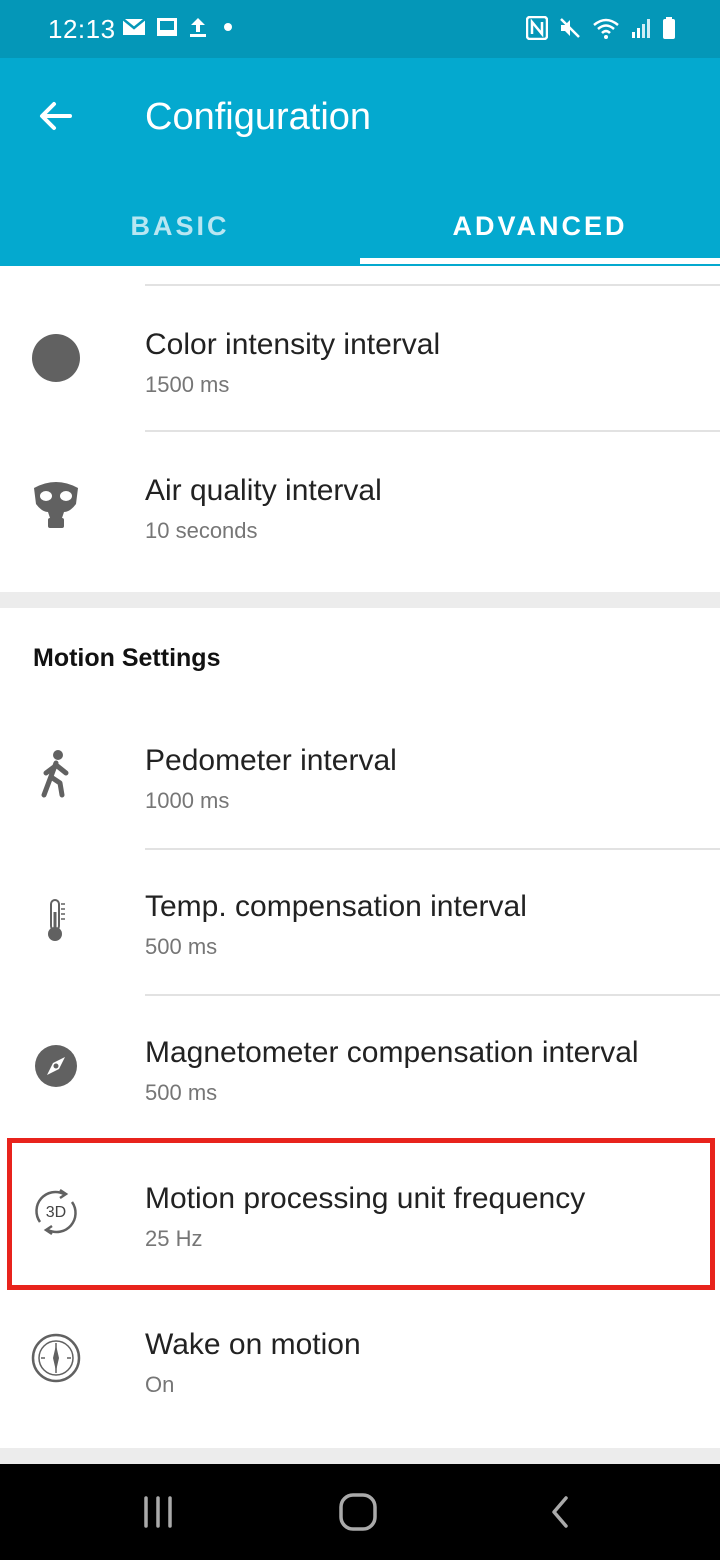  What do you see at coordinates (167, 29) in the screenshot?
I see `gallery-icon` at bounding box center [167, 29].